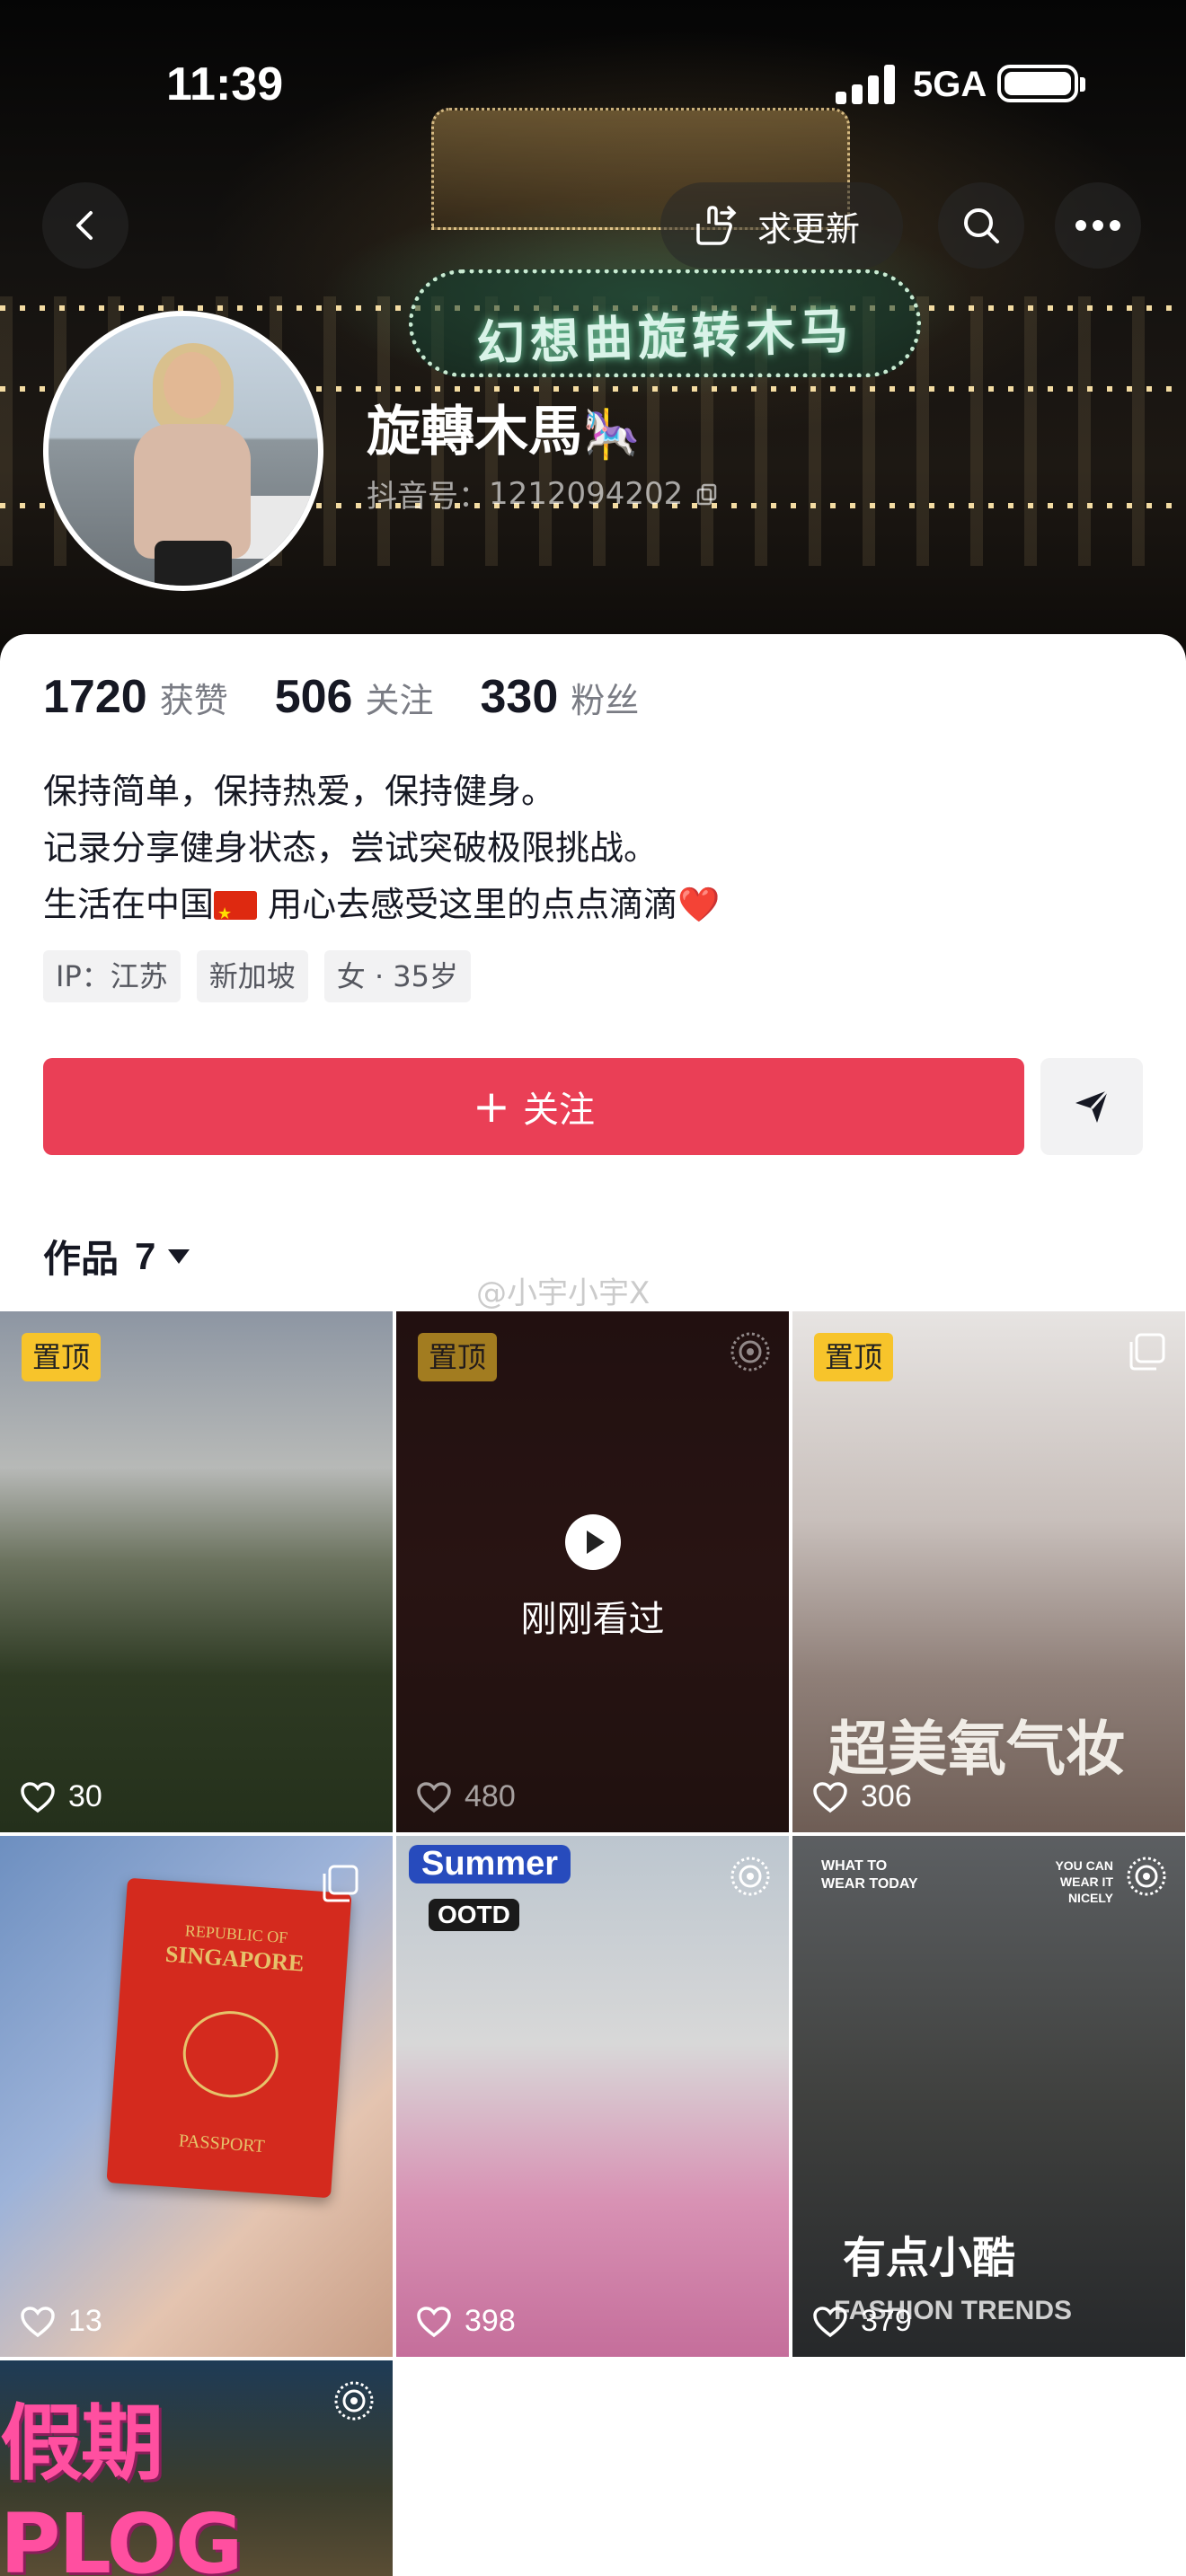 Image resolution: width=1186 pixels, height=2576 pixels. Describe the element at coordinates (225, 84) in the screenshot. I see `status-time: 11:39` at that location.